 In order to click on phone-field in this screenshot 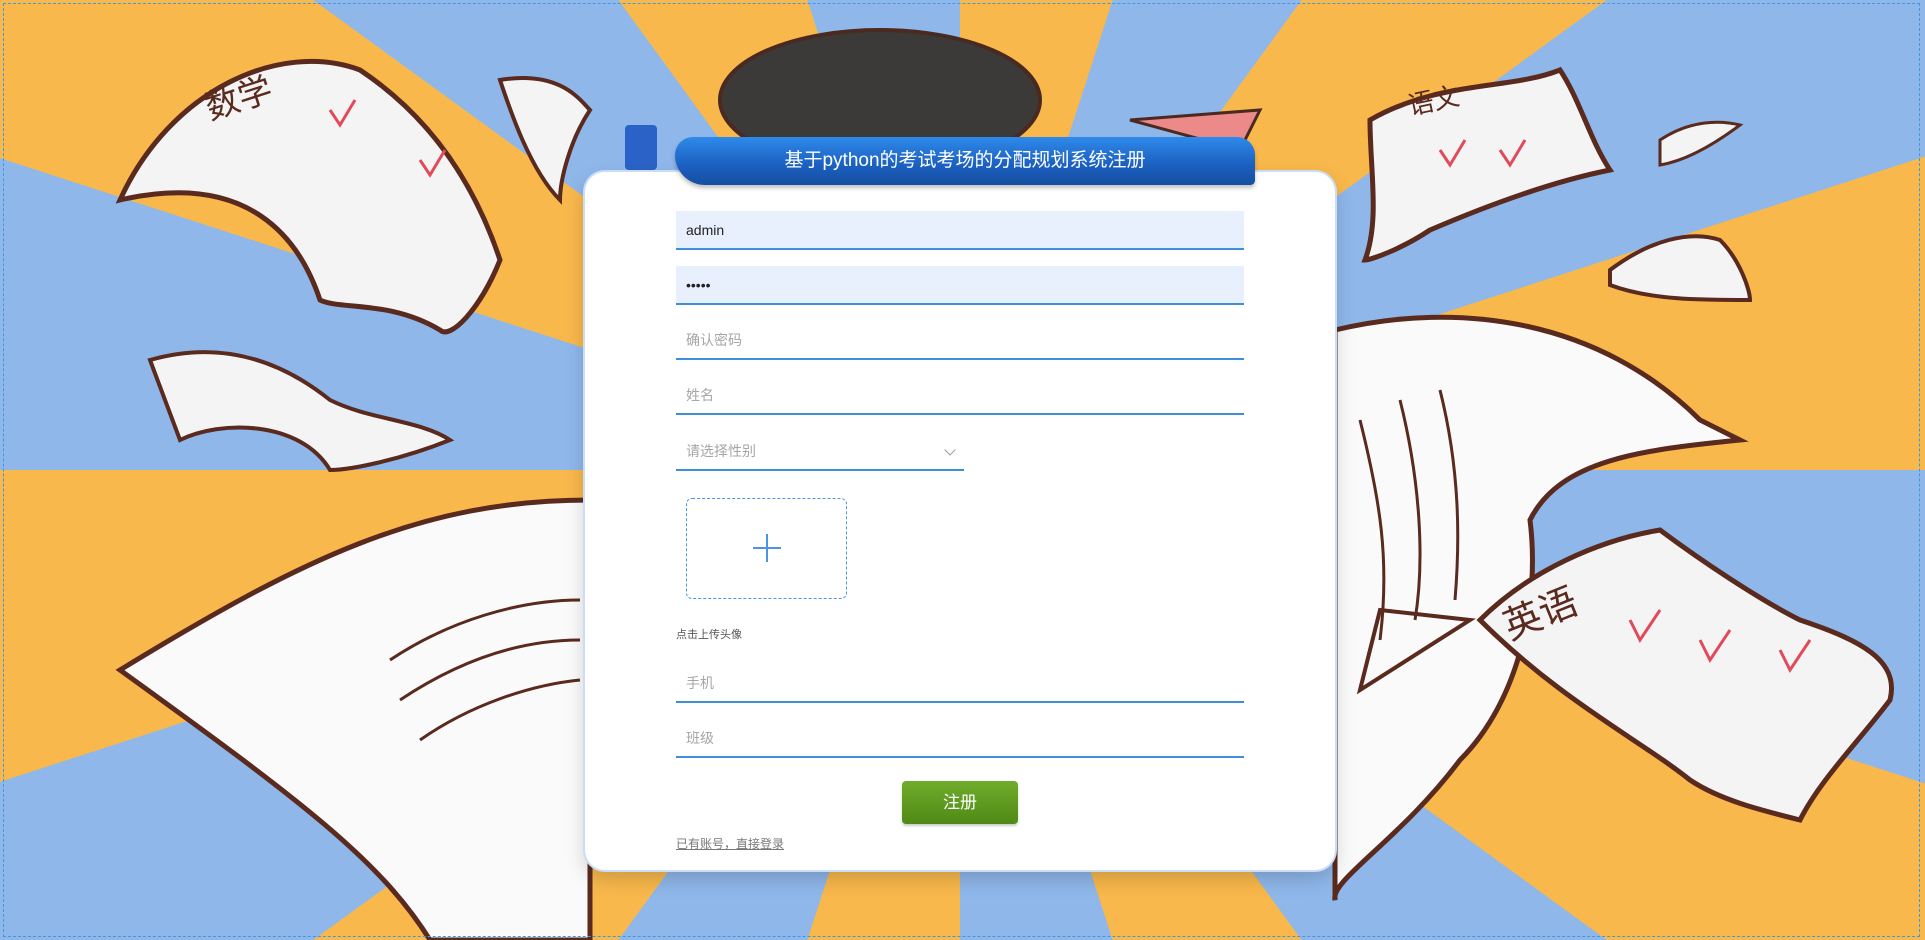, I will do `click(960, 683)`.